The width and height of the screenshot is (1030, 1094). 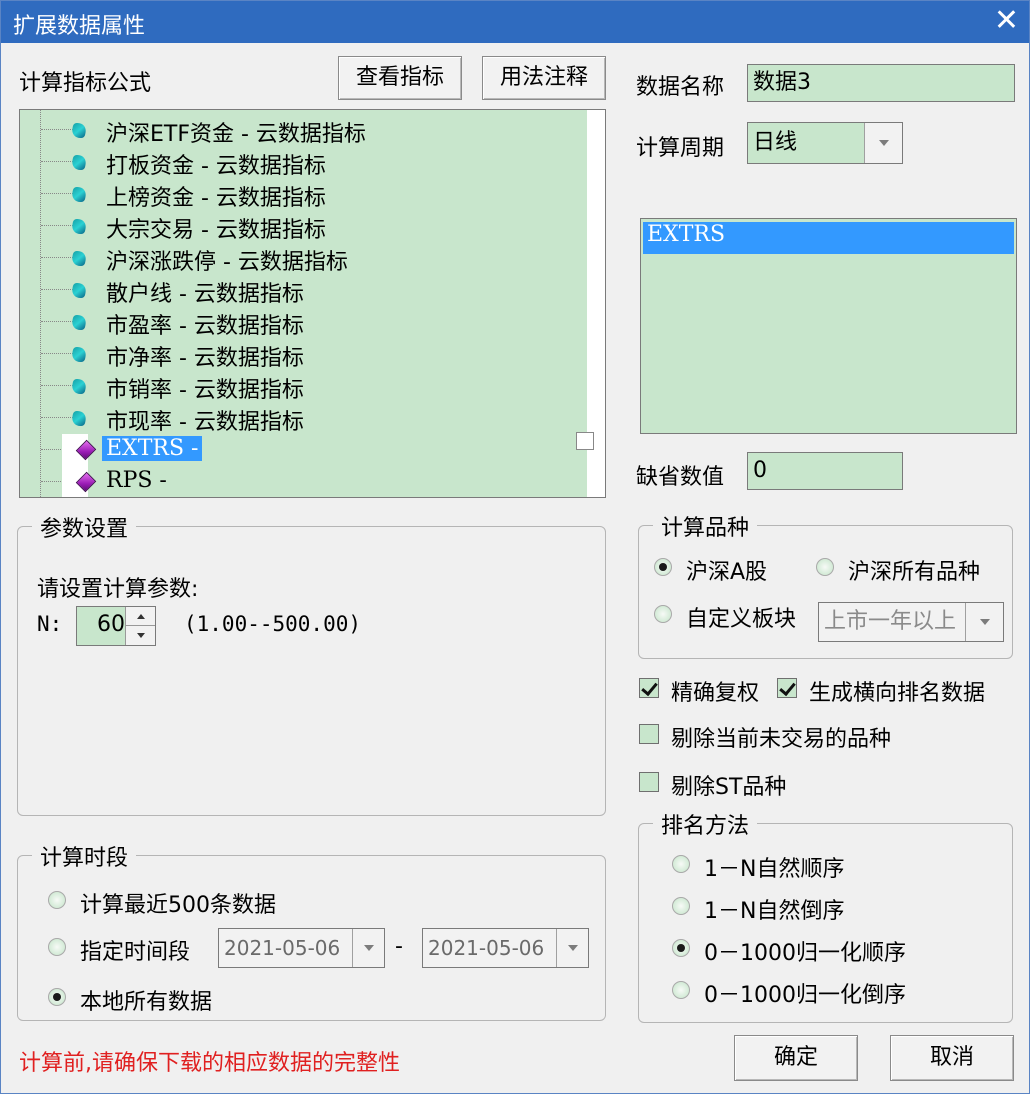 I want to click on recent-500-label: 计算最近500条数据, so click(x=178, y=905).